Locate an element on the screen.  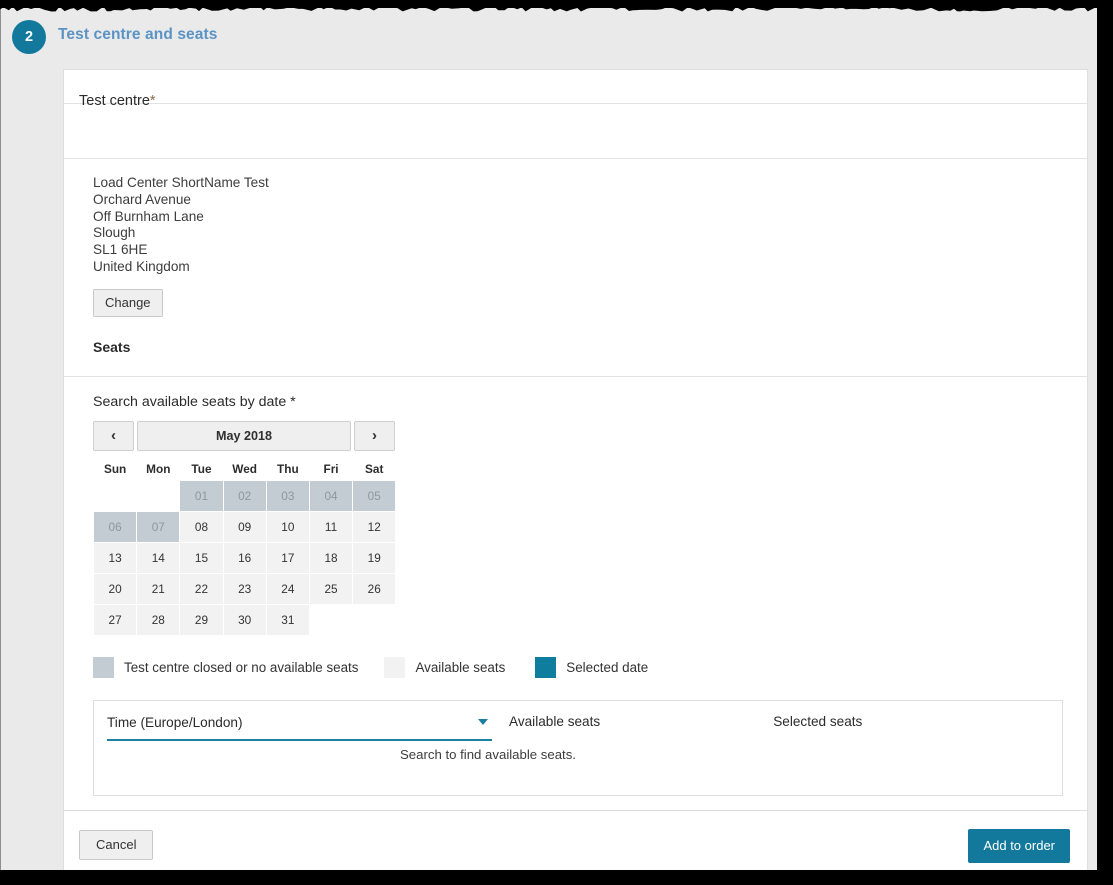
weekday-header: Sat is located at coordinates (374, 468).